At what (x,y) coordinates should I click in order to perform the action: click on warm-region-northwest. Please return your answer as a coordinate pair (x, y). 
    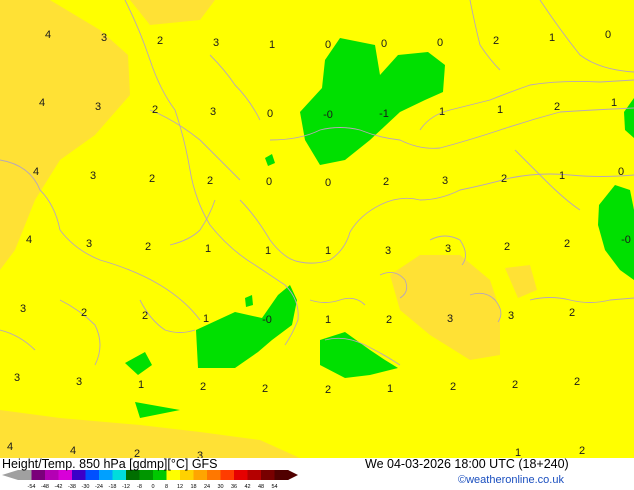
    Looking at the image, I should click on (172, 12).